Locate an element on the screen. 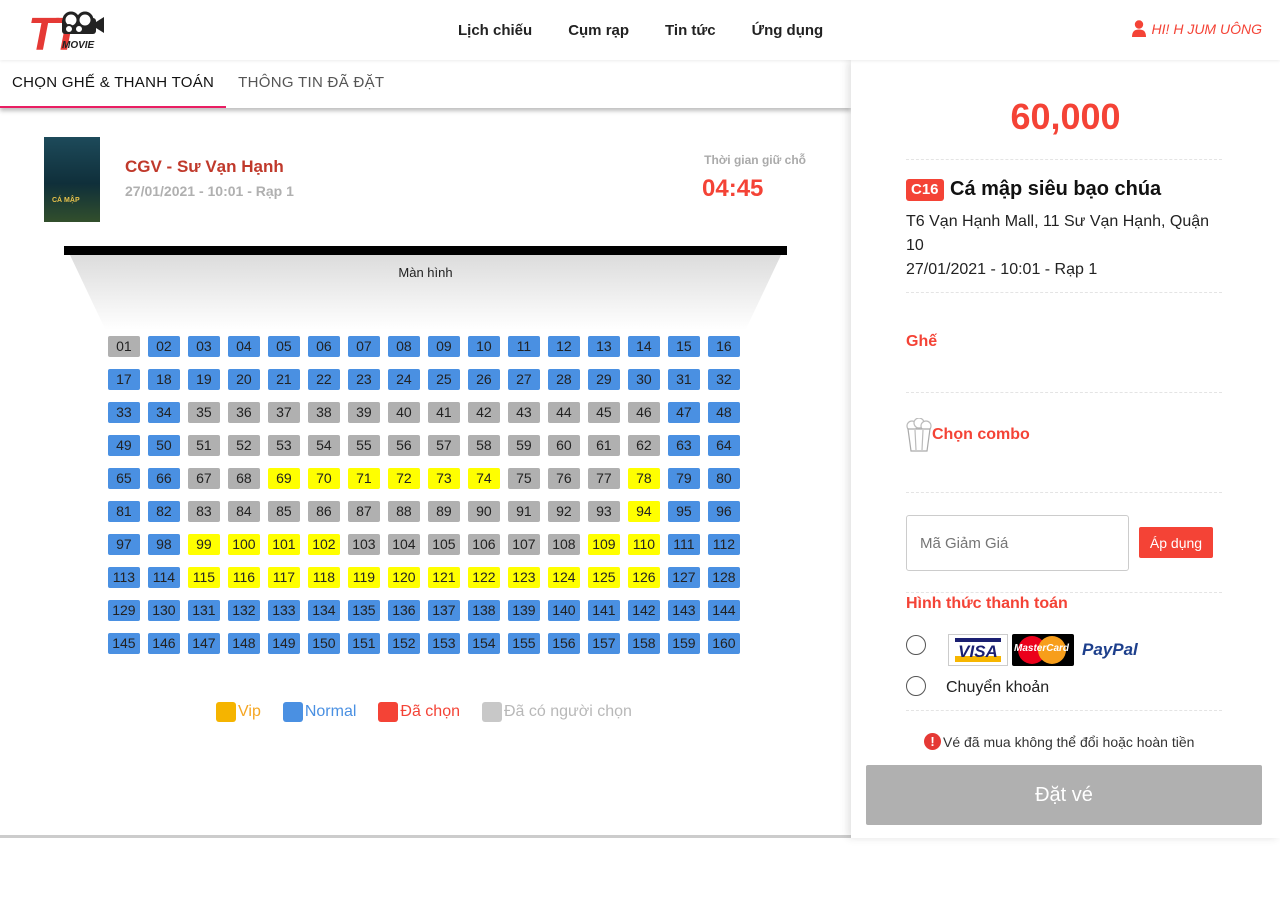  seat-101: 101 is located at coordinates (284, 544).